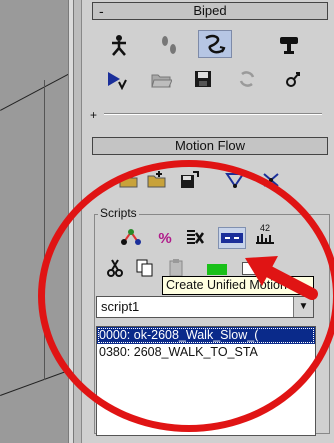 This screenshot has height=443, width=334. What do you see at coordinates (281, 278) in the screenshot?
I see `annotation-arrow` at bounding box center [281, 278].